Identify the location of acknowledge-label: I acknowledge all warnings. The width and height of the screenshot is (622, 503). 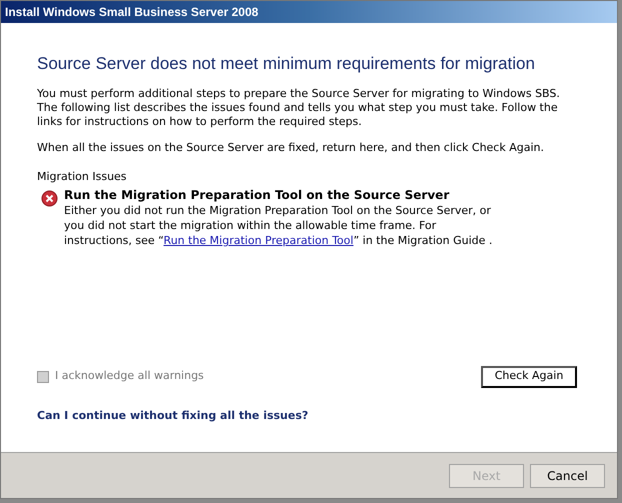
(129, 376).